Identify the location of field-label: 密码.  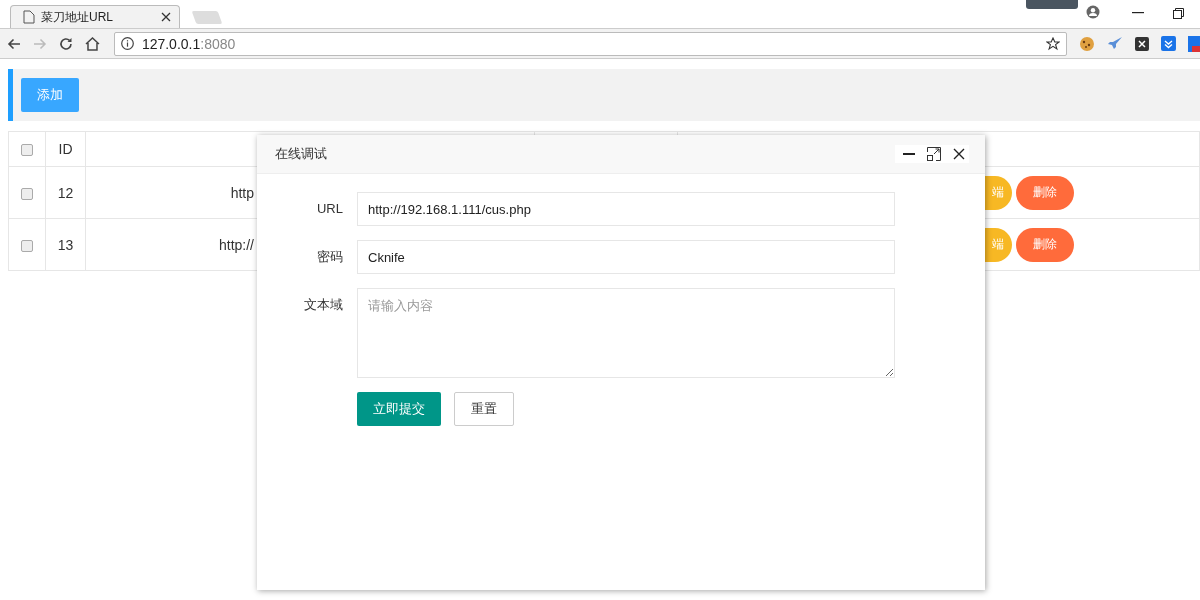
(330, 257).